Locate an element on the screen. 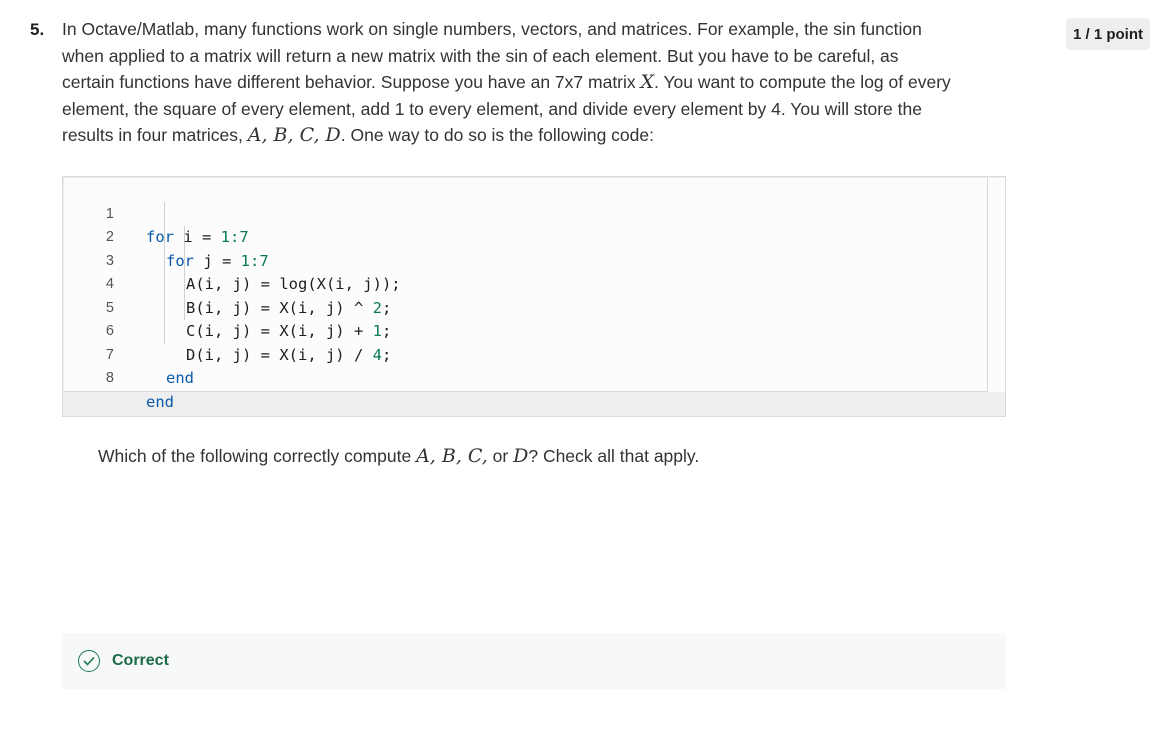  code-line: 4 B(i, j) = X(i, j) ^ 2; is located at coordinates (227, 283).